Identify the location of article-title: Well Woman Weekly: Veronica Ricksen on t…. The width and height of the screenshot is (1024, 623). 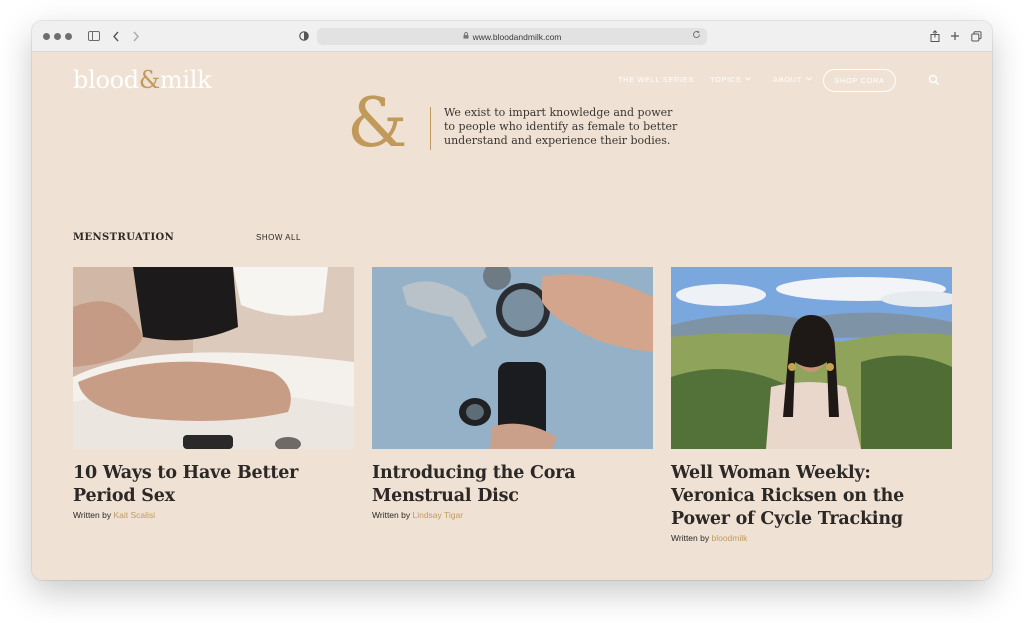
(811, 496).